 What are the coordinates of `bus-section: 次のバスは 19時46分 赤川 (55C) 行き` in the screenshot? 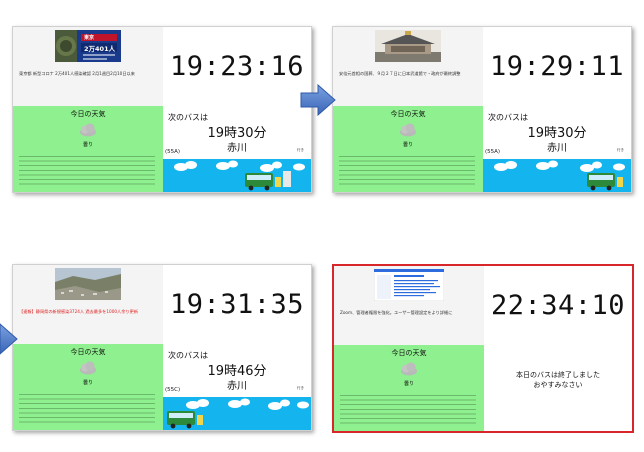 It's located at (237, 387).